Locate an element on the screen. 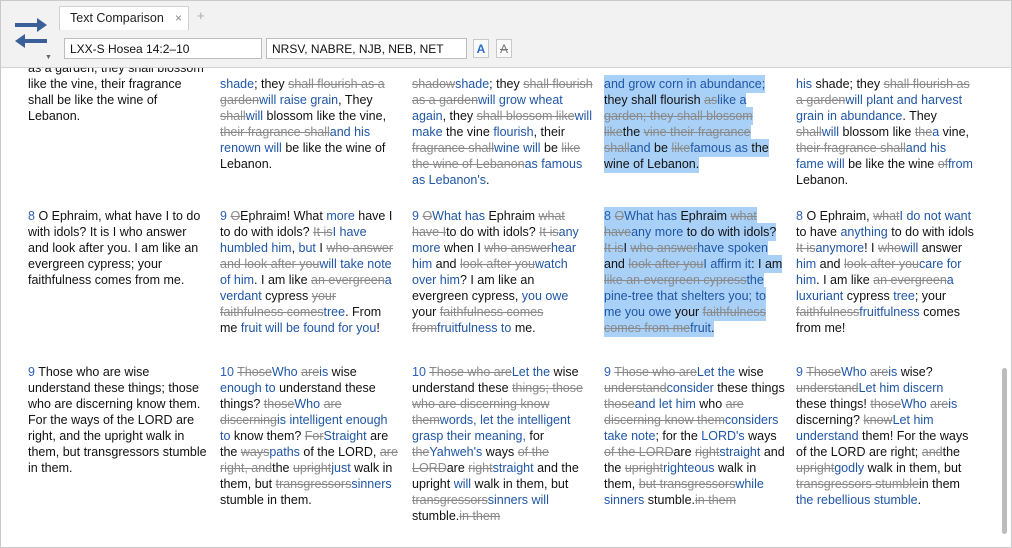 Image resolution: width=1012 pixels, height=548 pixels. text-segment: discerning? is located at coordinates (830, 420).